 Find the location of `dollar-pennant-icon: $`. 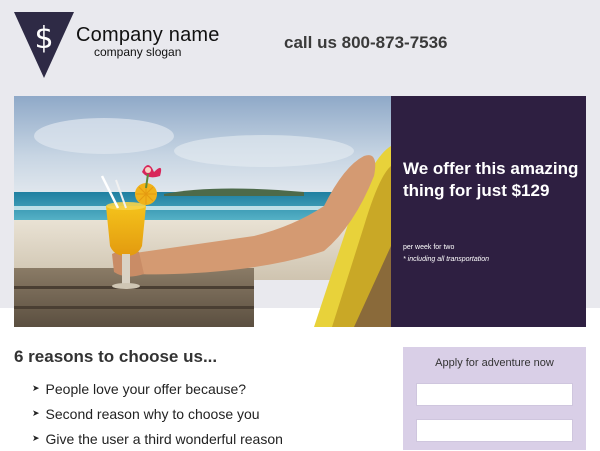

dollar-pennant-icon: $ is located at coordinates (44, 45).